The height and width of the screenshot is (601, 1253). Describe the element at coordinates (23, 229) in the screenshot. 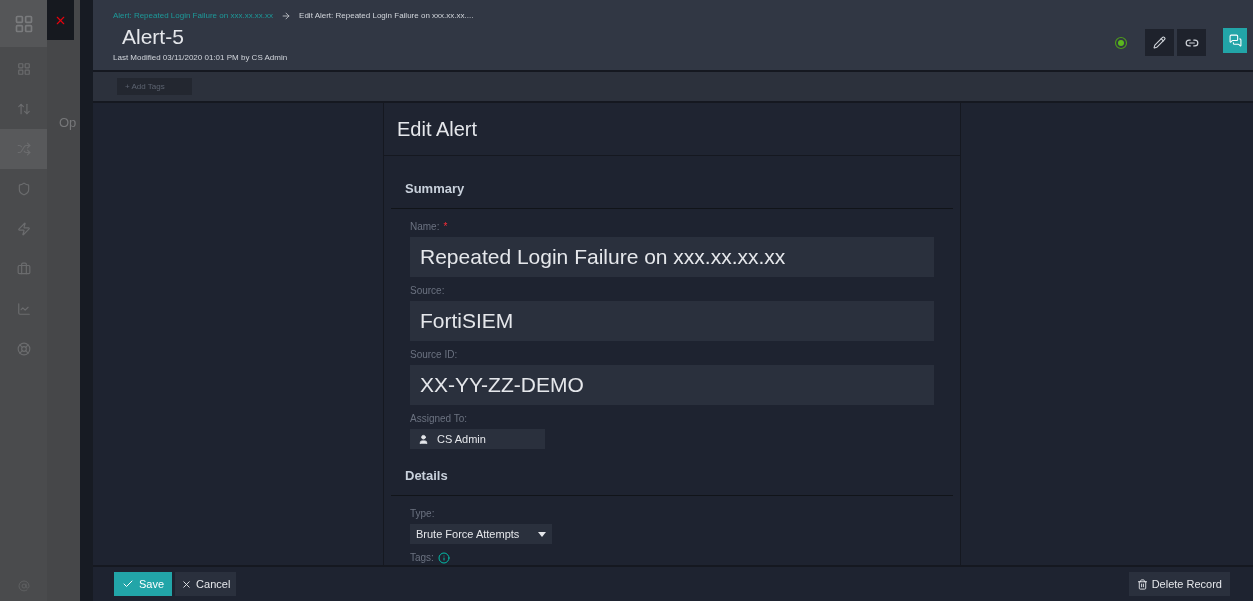

I see `lightning-icon` at that location.